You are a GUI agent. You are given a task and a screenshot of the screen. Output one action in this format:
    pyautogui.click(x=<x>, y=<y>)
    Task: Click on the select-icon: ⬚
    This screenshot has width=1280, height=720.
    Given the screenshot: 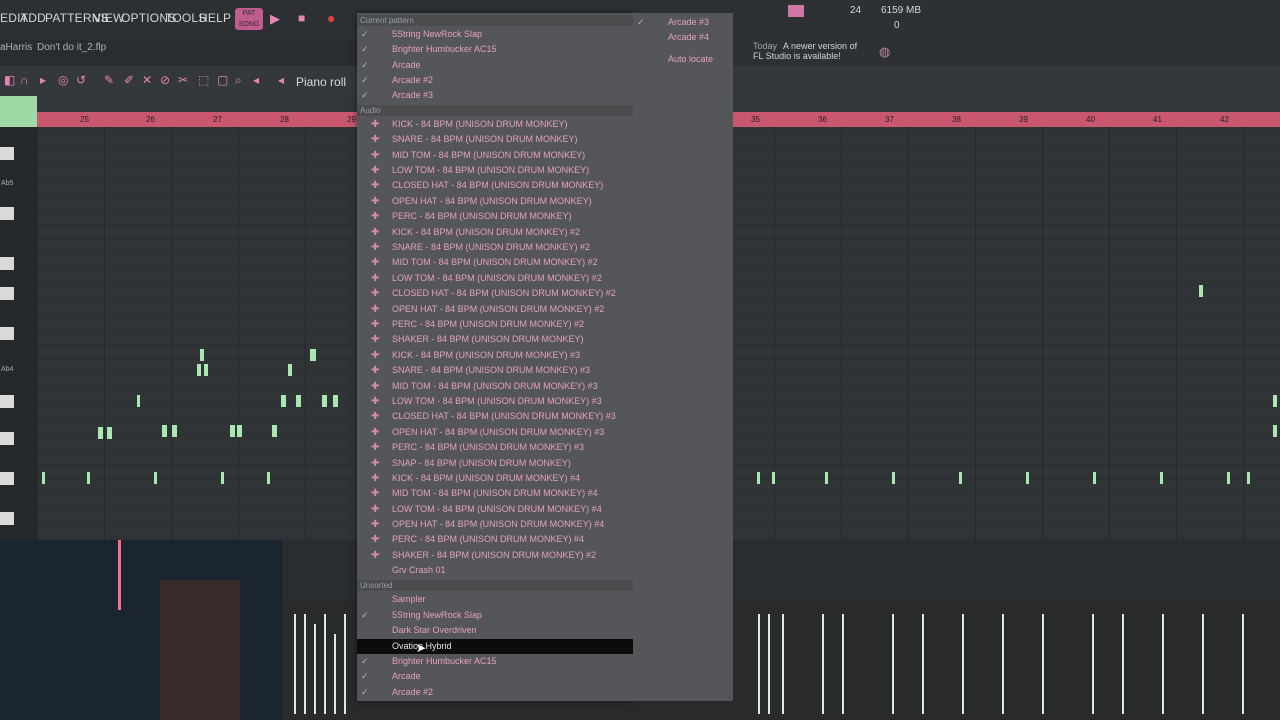 What is the action you would take?
    pyautogui.click(x=204, y=80)
    